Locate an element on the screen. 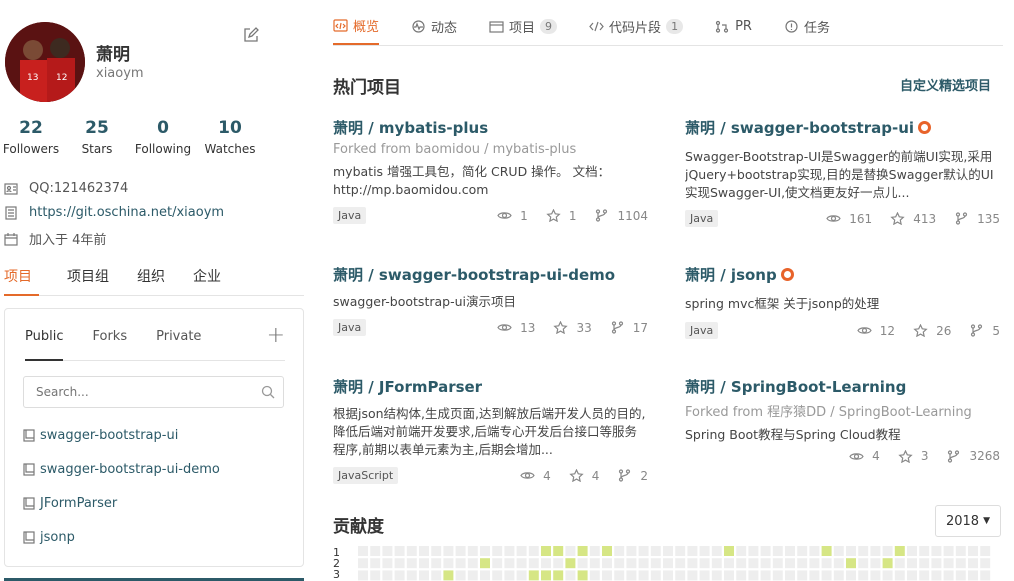 This screenshot has width=1014, height=581. stat-following: 0 Following is located at coordinates (163, 137).